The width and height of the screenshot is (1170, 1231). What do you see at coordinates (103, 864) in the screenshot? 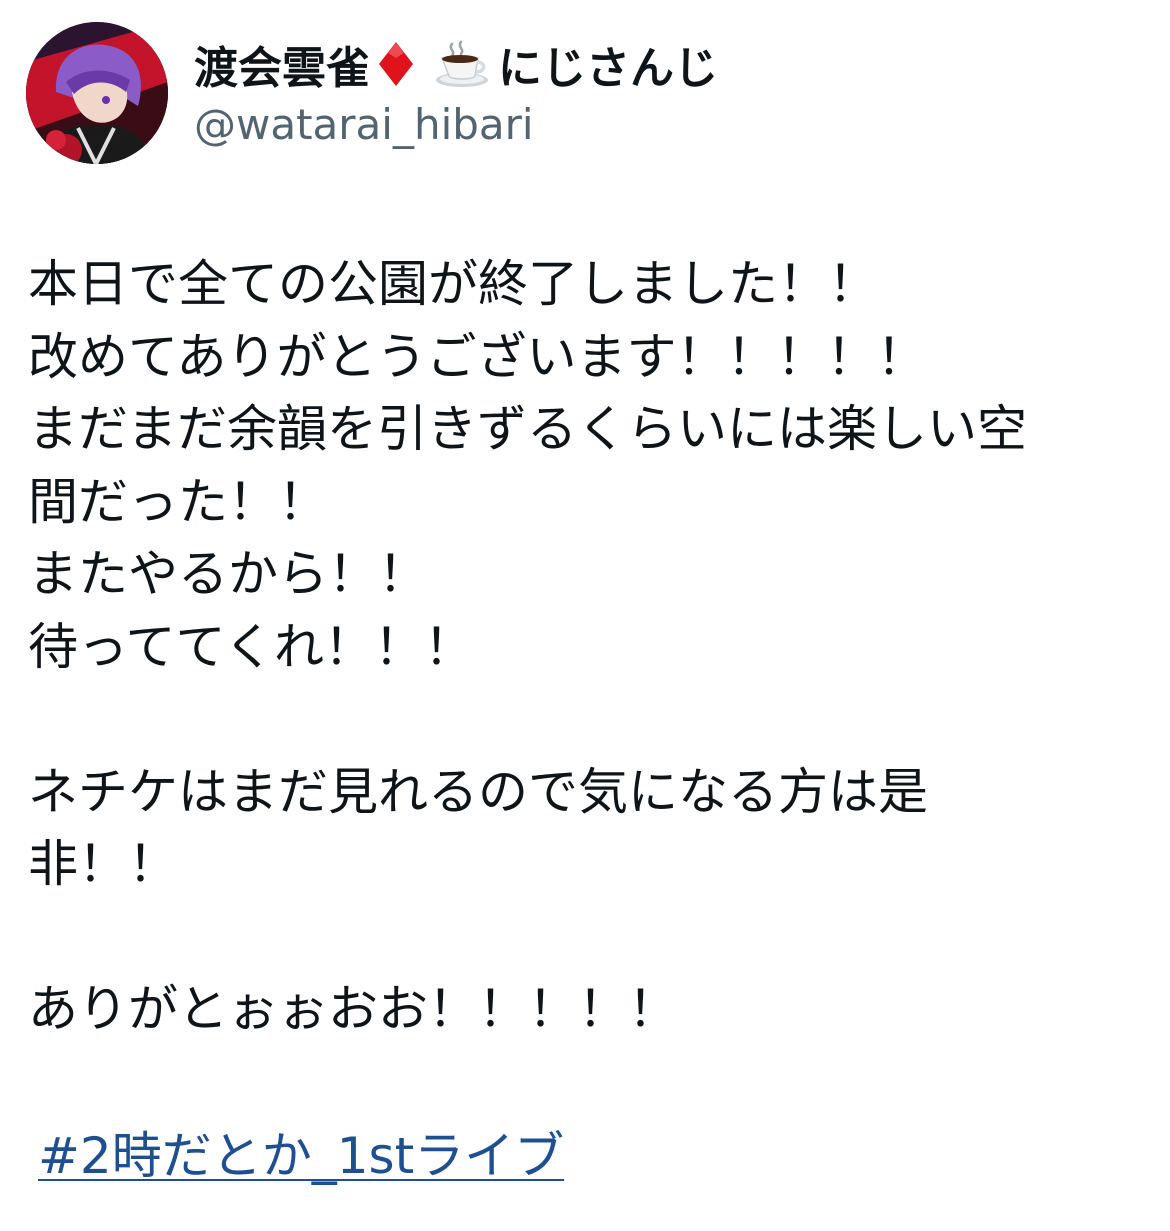
I see `tweet-line: 非！！` at bounding box center [103, 864].